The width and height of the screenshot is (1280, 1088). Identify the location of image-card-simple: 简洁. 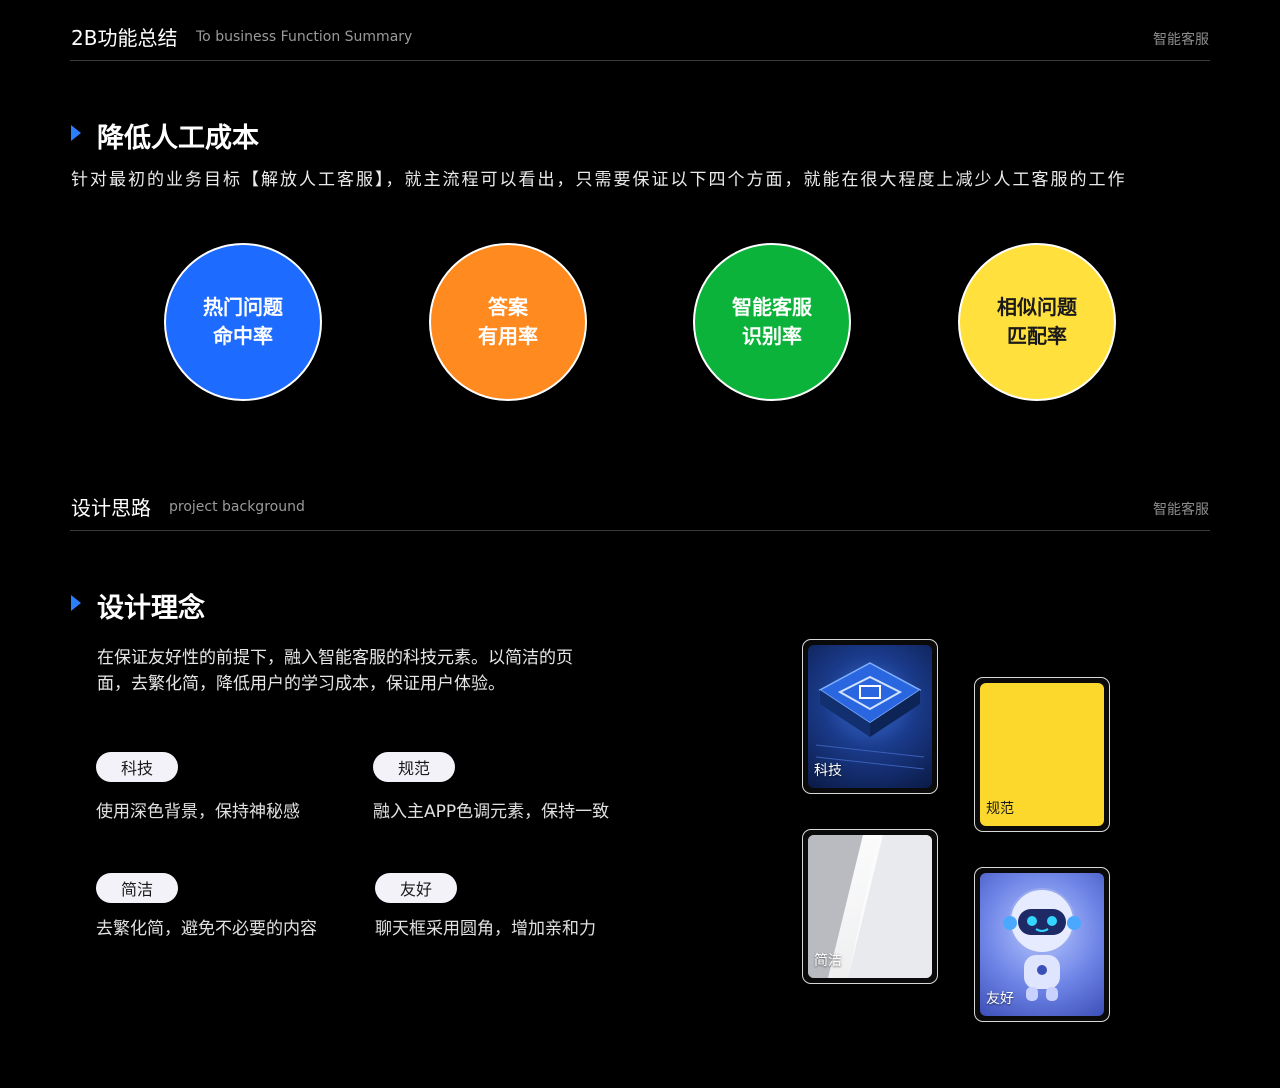
(870, 906).